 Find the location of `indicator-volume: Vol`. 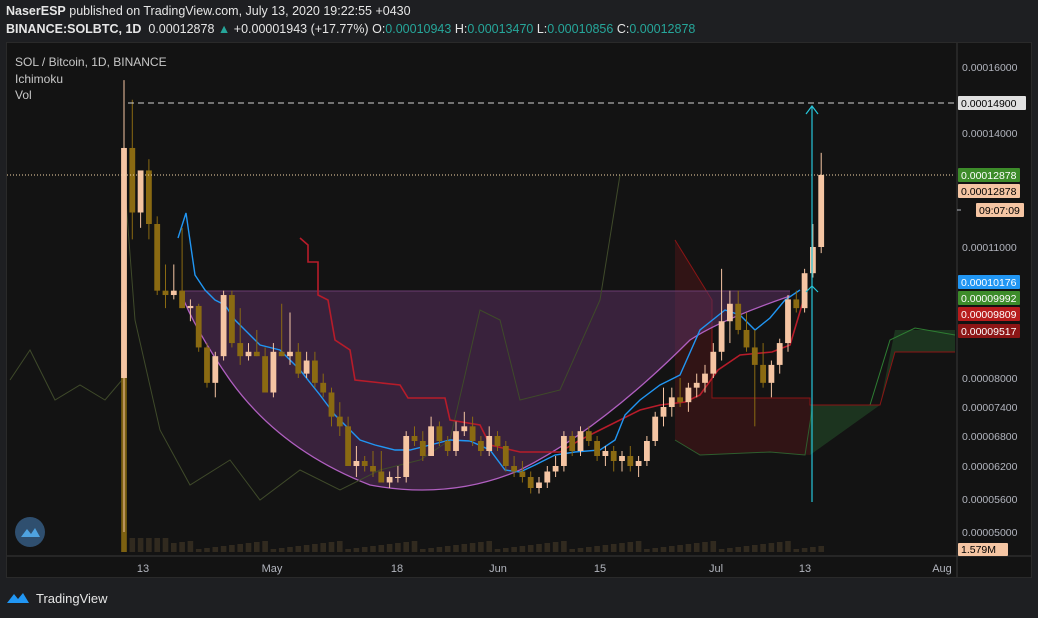

indicator-volume: Vol is located at coordinates (91, 95).